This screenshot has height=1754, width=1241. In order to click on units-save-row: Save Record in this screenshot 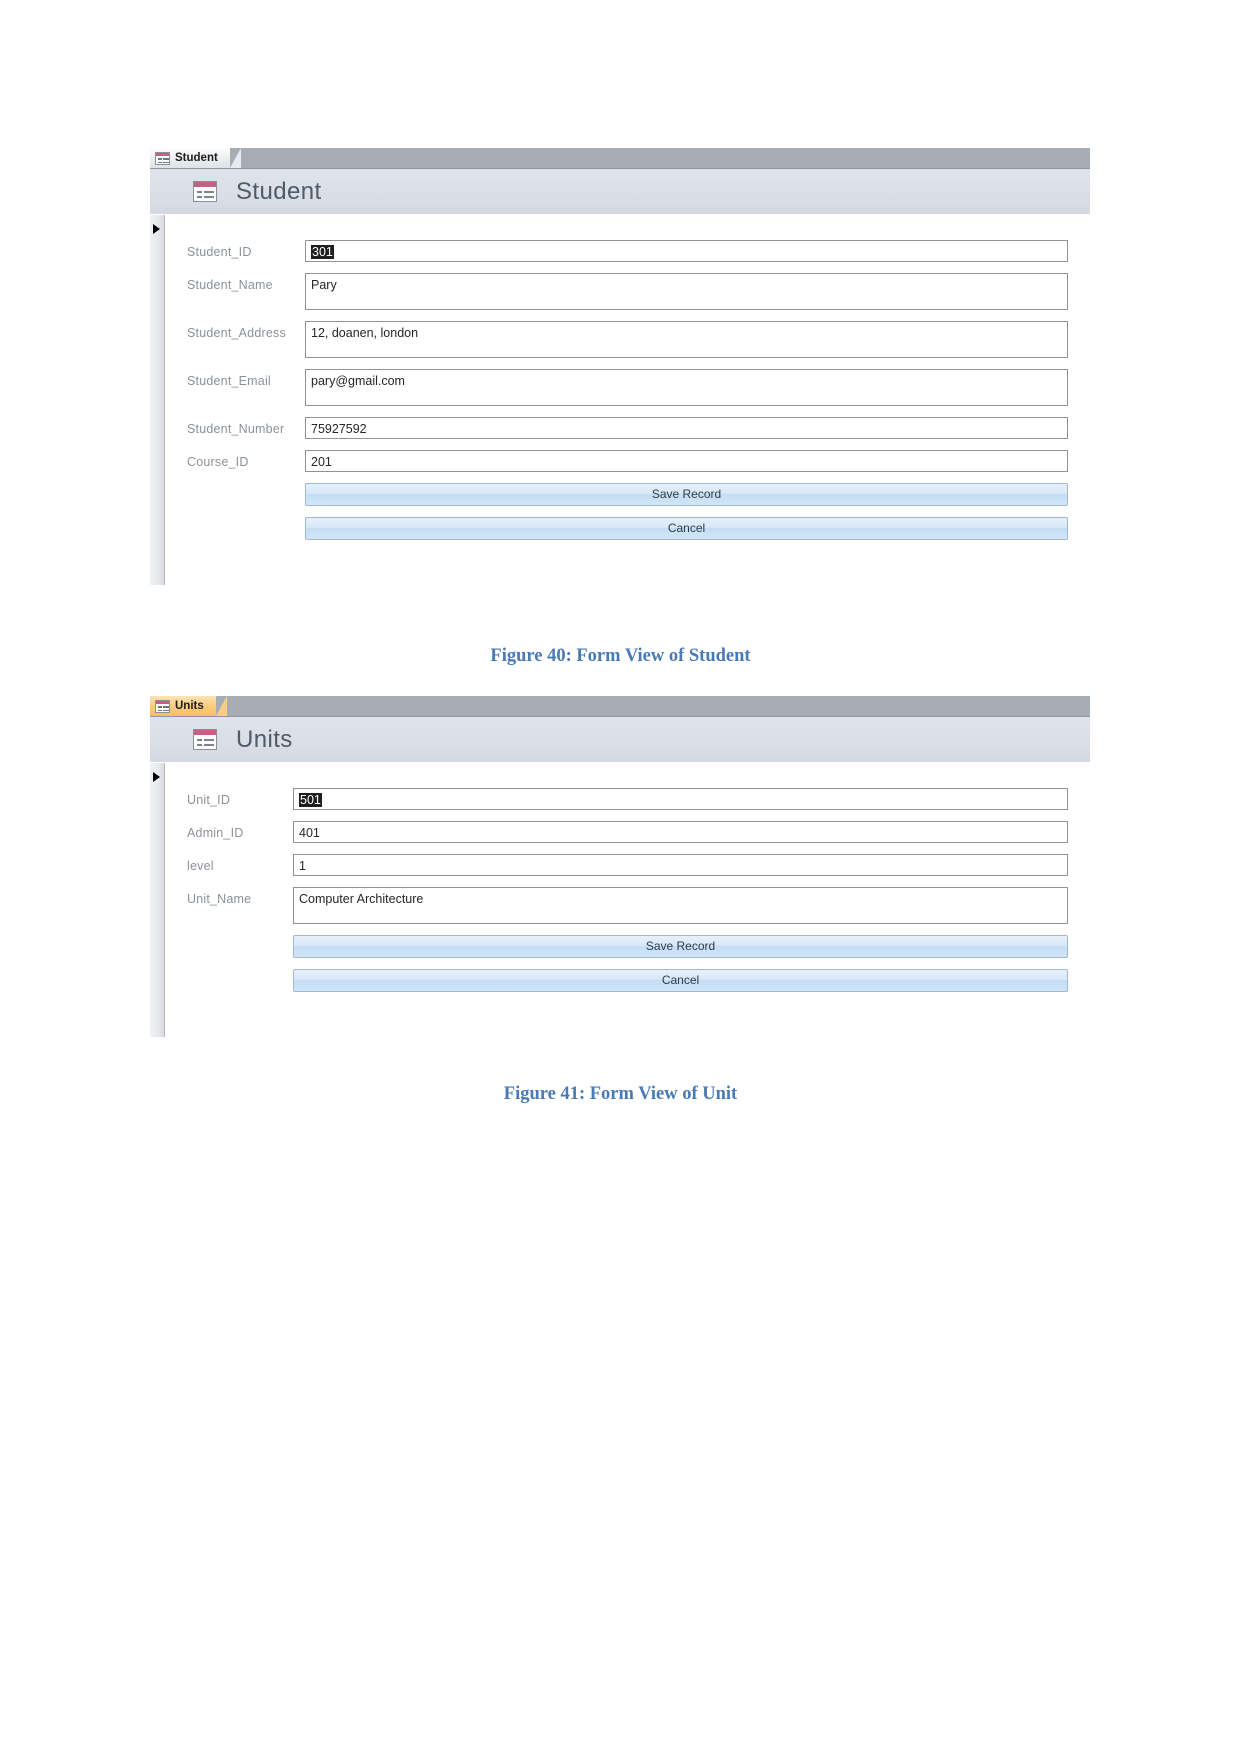, I will do `click(616, 946)`.